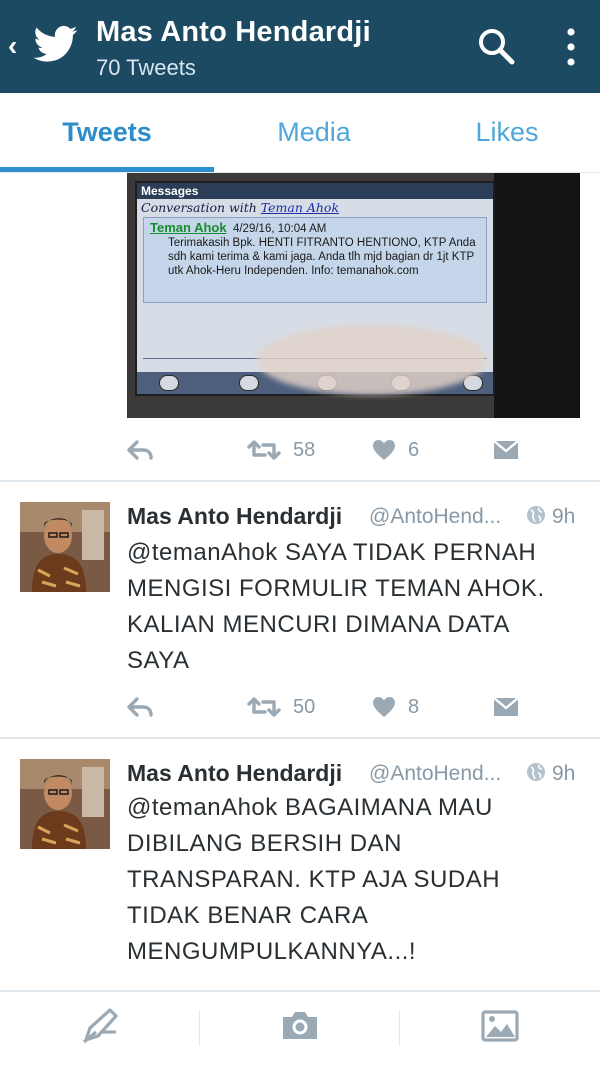  Describe the element at coordinates (304, 449) in the screenshot. I see `retweet-count: 58` at that location.